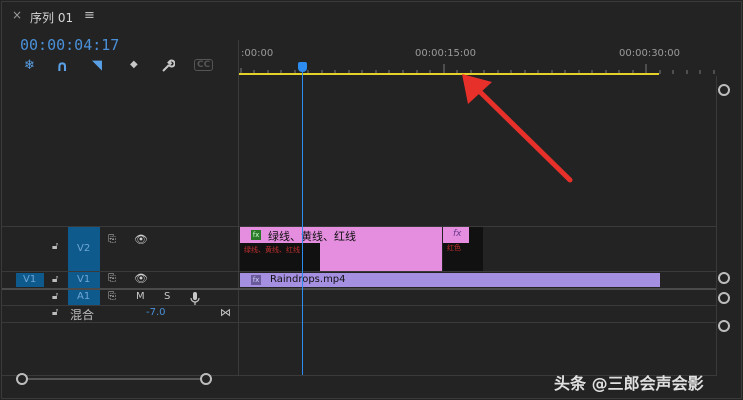 The height and width of the screenshot is (400, 743). Describe the element at coordinates (454, 248) in the screenshot. I see `clip-v2-small-thumb-text: 红色` at that location.